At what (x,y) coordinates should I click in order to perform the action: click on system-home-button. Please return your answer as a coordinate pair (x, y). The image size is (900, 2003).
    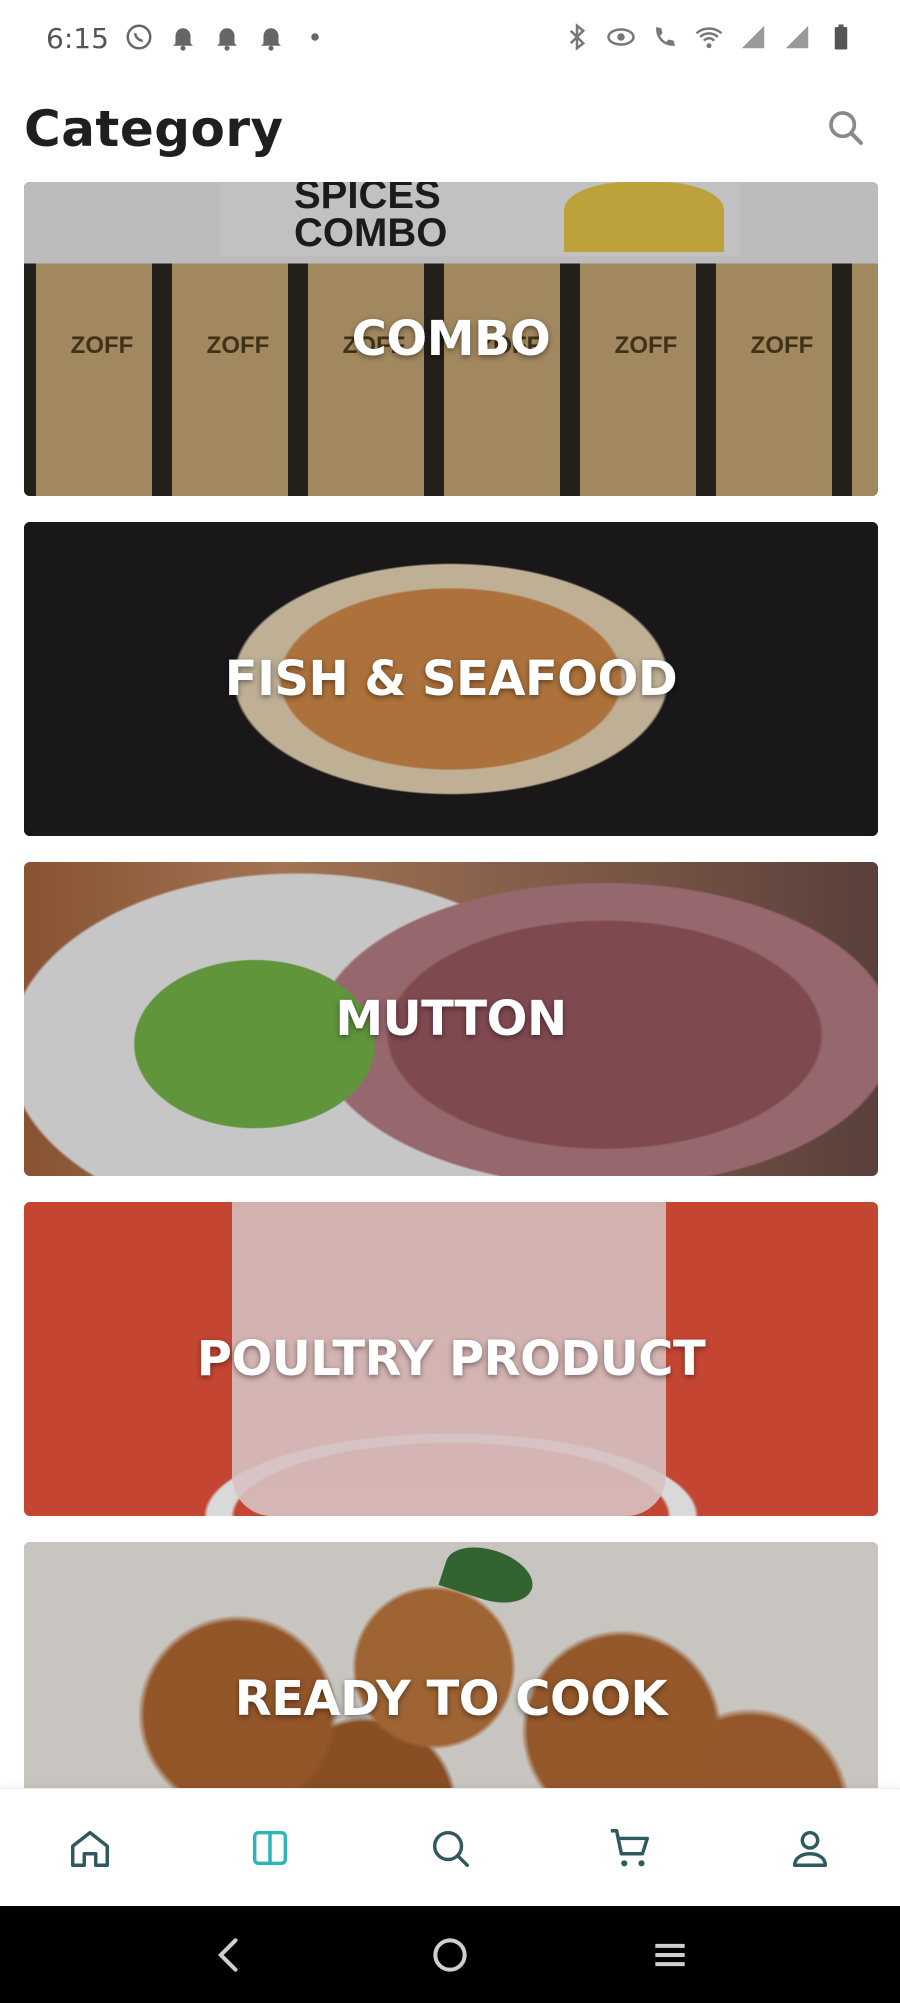
    Looking at the image, I should click on (450, 1955).